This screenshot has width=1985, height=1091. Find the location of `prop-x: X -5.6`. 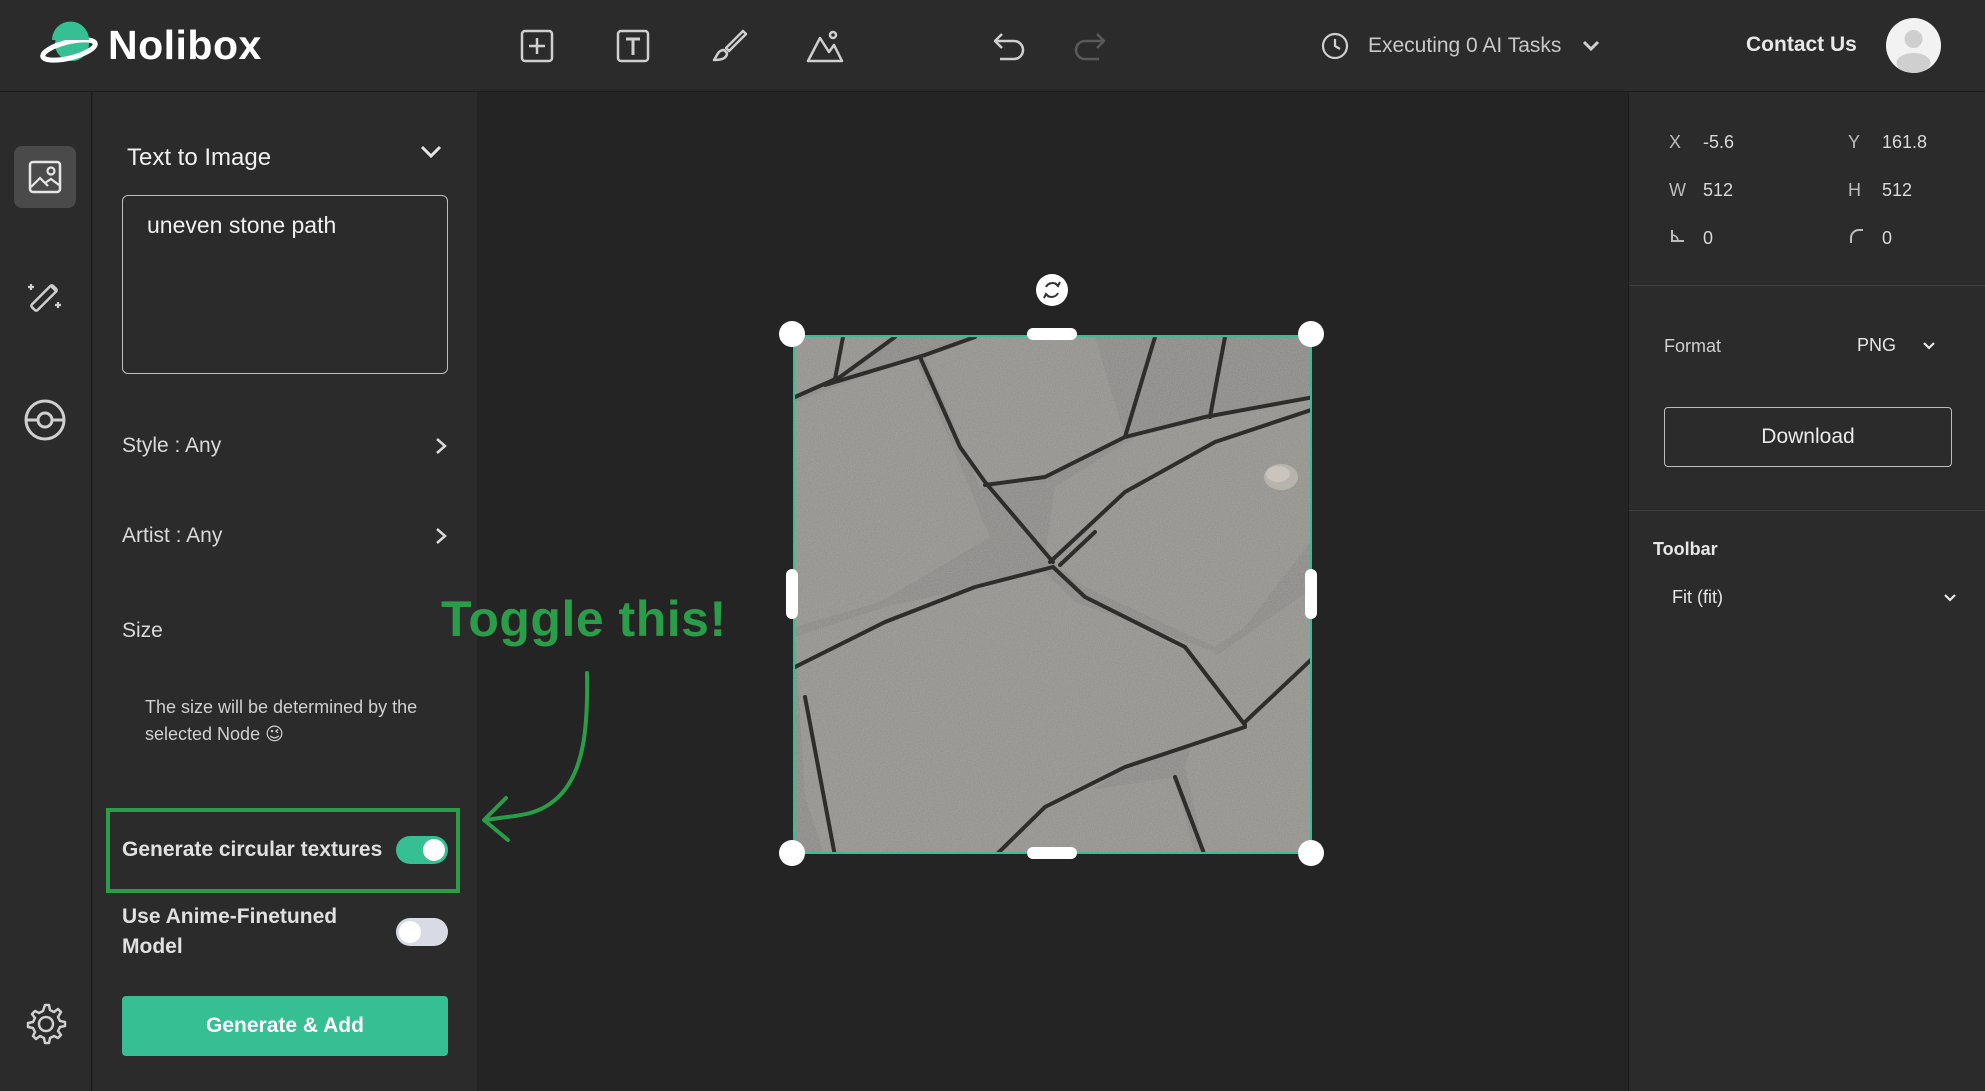

prop-x: X -5.6 is located at coordinates (1701, 142).